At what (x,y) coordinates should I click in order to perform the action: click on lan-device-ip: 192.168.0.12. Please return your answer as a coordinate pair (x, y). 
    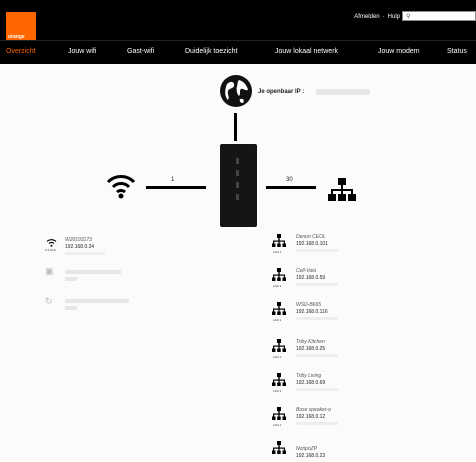
    Looking at the image, I should click on (311, 417).